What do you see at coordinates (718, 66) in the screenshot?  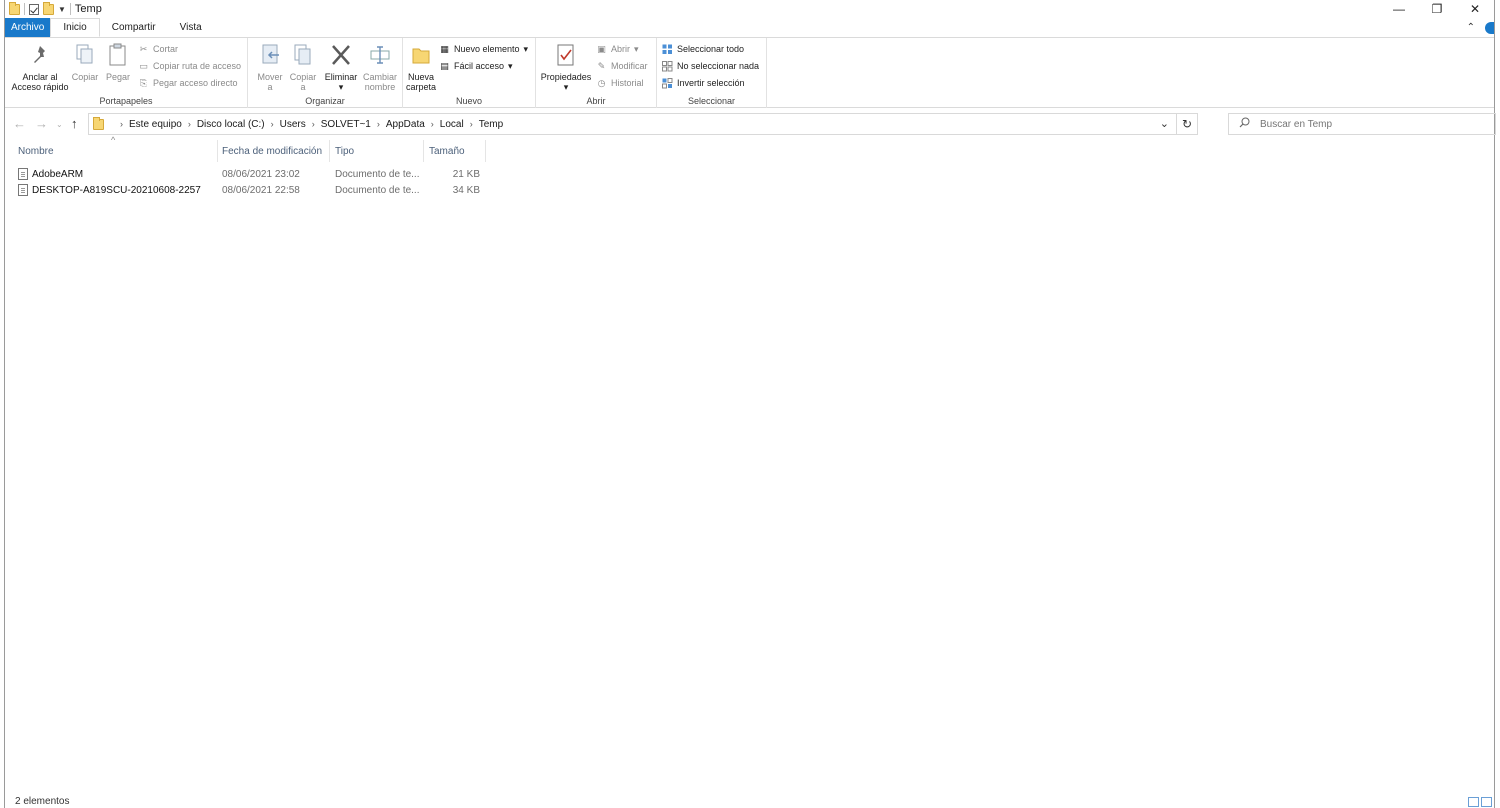 I see `select-none-label: No seleccionar nada` at bounding box center [718, 66].